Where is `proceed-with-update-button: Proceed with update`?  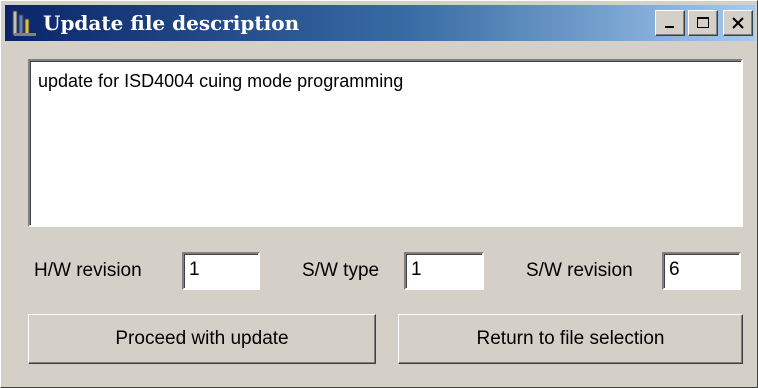
proceed-with-update-button: Proceed with update is located at coordinates (202, 339).